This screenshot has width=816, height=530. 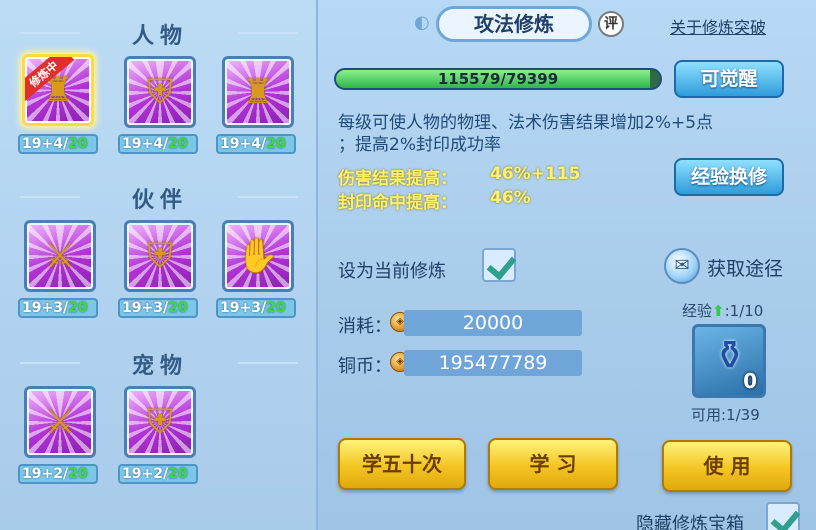 I want to click on skill-tile-partner-3: ✋, so click(x=258, y=256).